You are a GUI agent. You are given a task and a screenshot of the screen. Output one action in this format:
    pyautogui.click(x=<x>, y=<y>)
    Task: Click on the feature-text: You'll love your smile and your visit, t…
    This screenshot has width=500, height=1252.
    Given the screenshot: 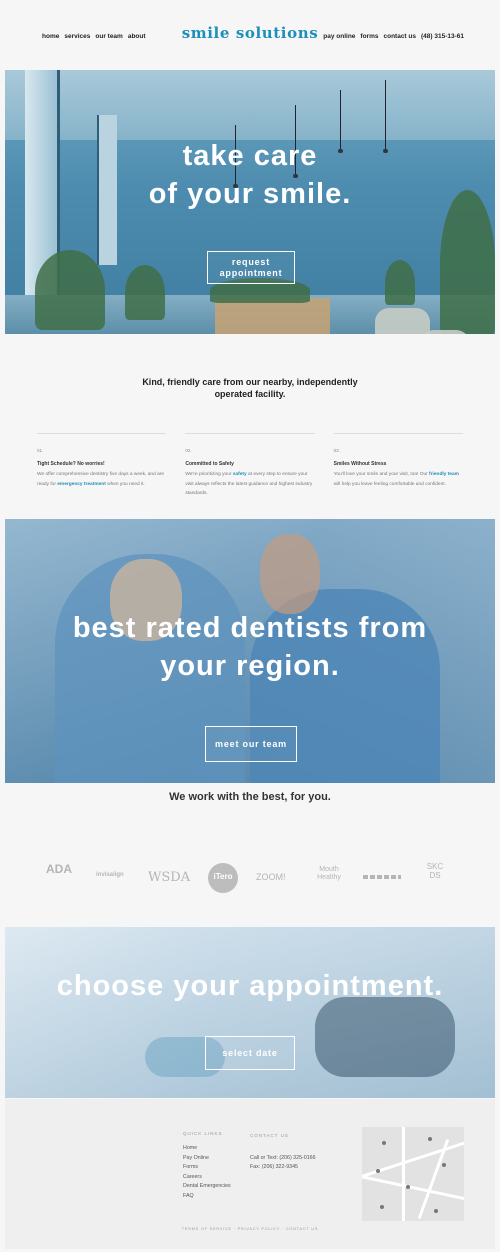 What is the action you would take?
    pyautogui.click(x=381, y=474)
    